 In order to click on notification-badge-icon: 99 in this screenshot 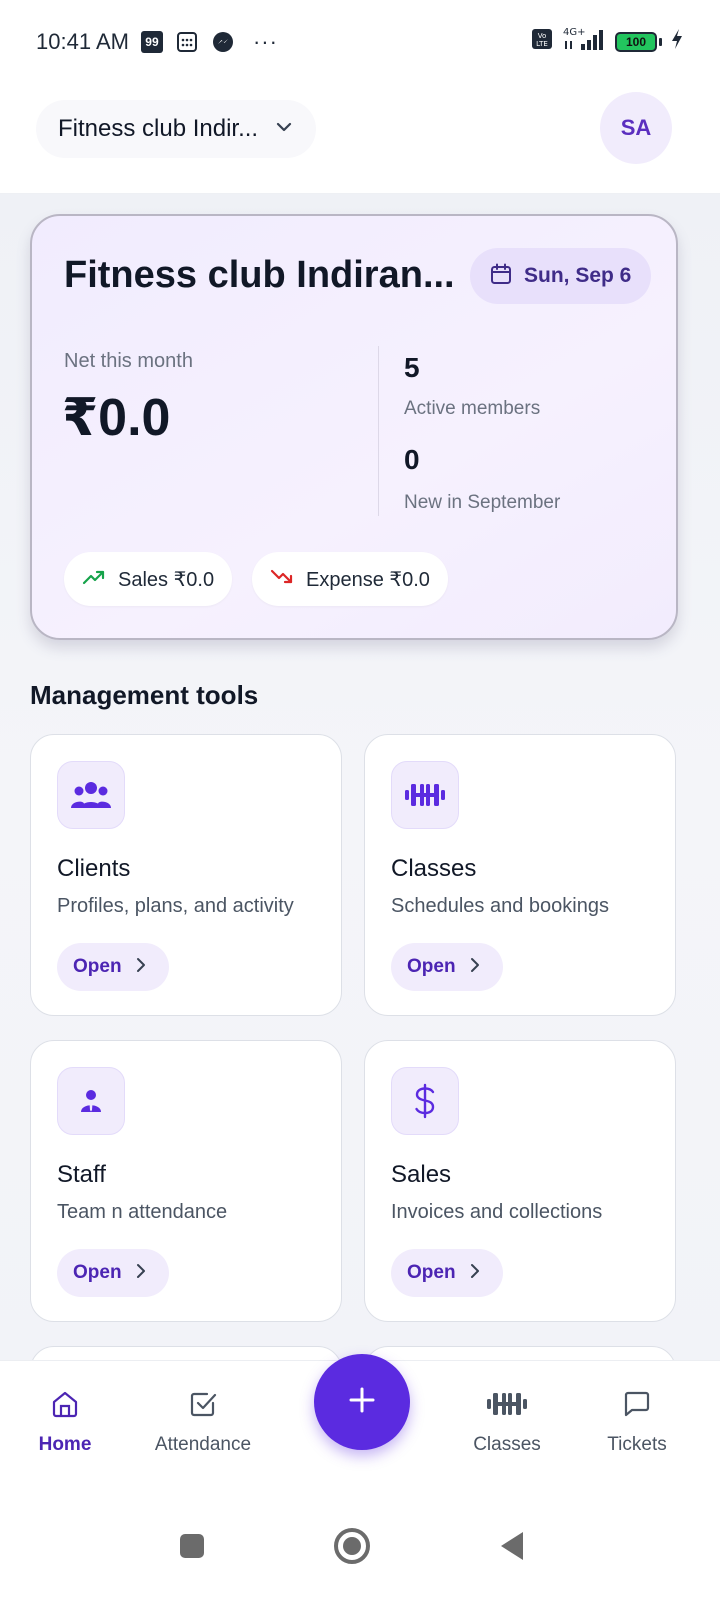, I will do `click(151, 42)`.